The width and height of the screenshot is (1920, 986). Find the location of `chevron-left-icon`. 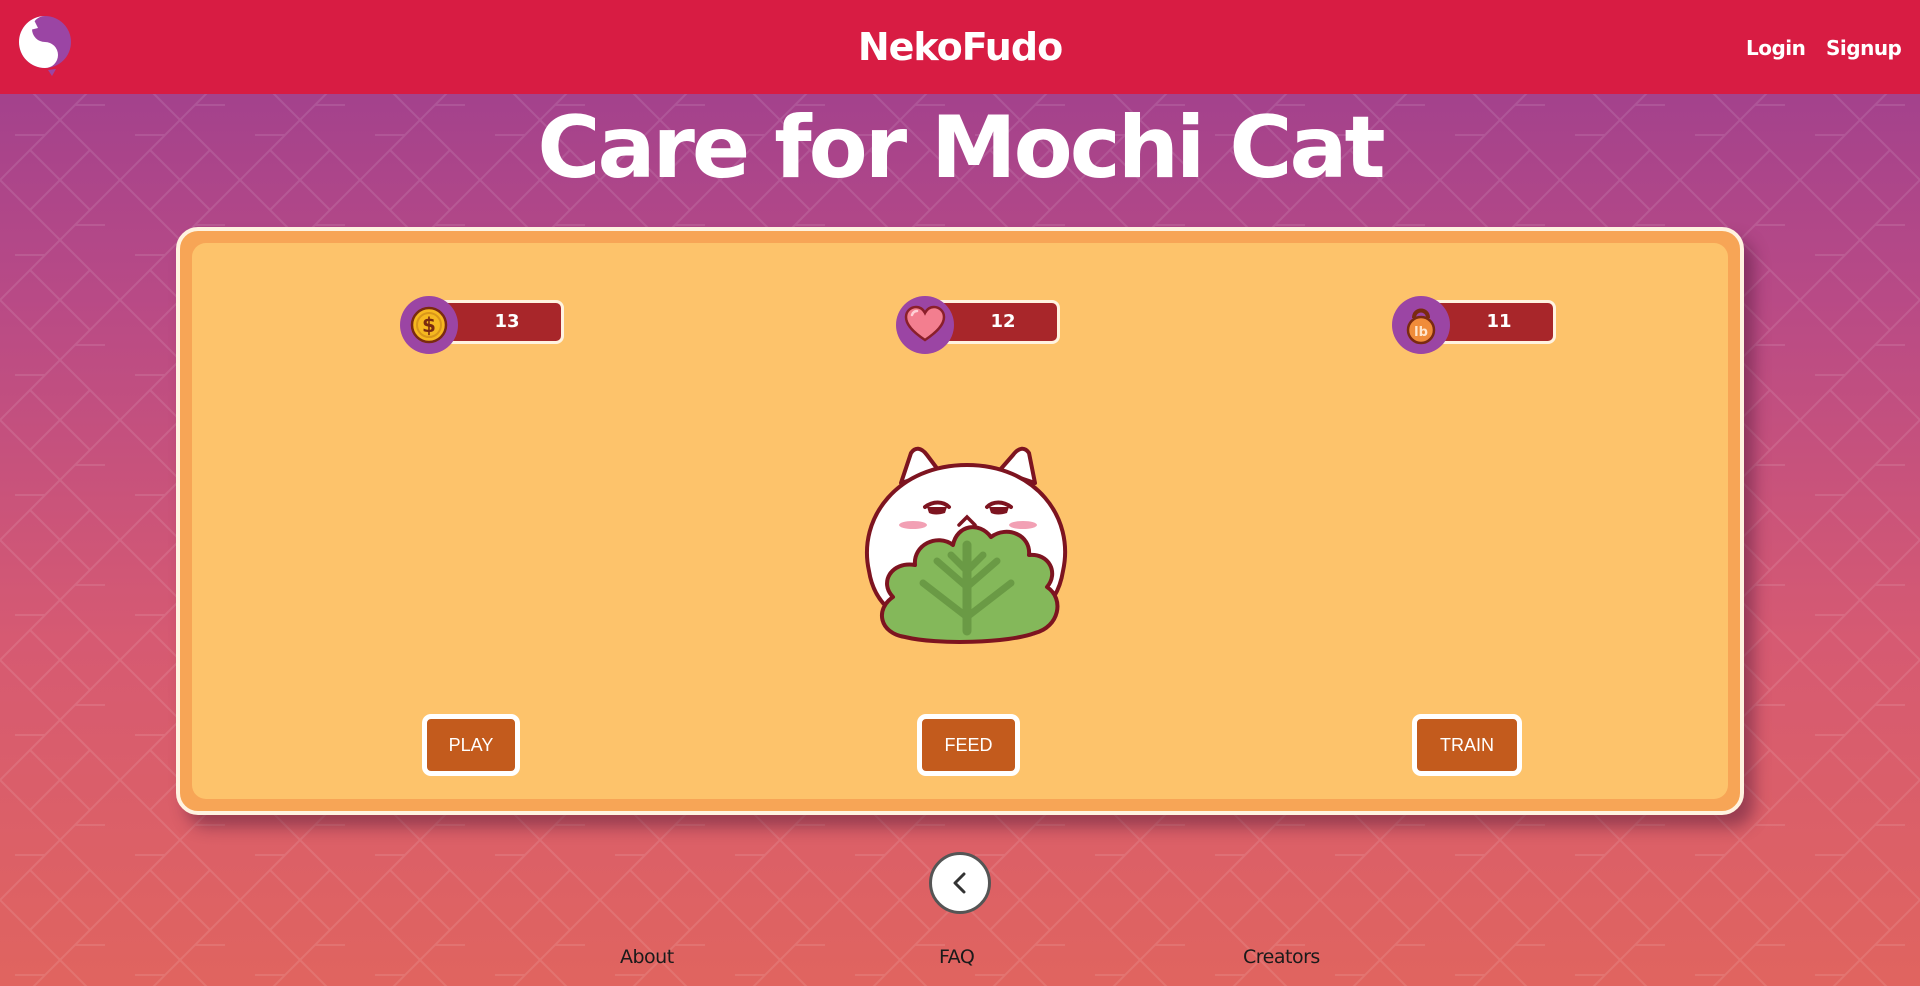

chevron-left-icon is located at coordinates (959, 883).